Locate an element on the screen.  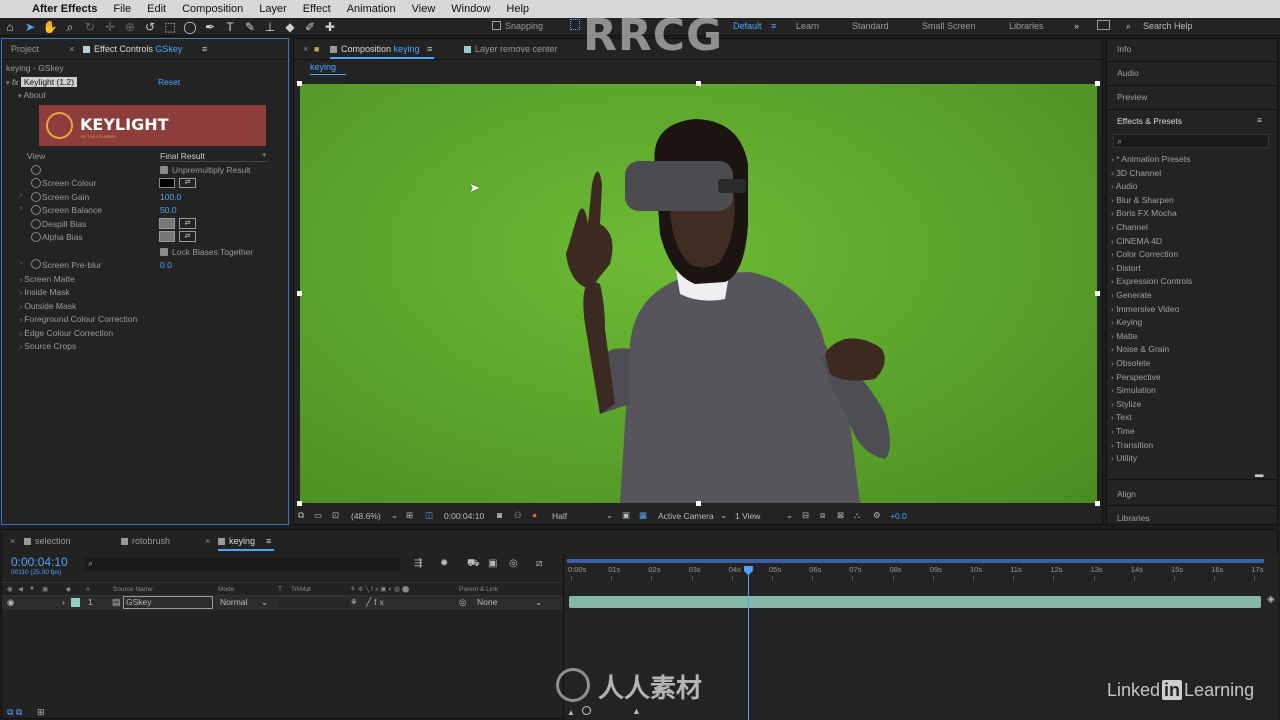
mode-dropdown: Normal is located at coordinates (233, 602).